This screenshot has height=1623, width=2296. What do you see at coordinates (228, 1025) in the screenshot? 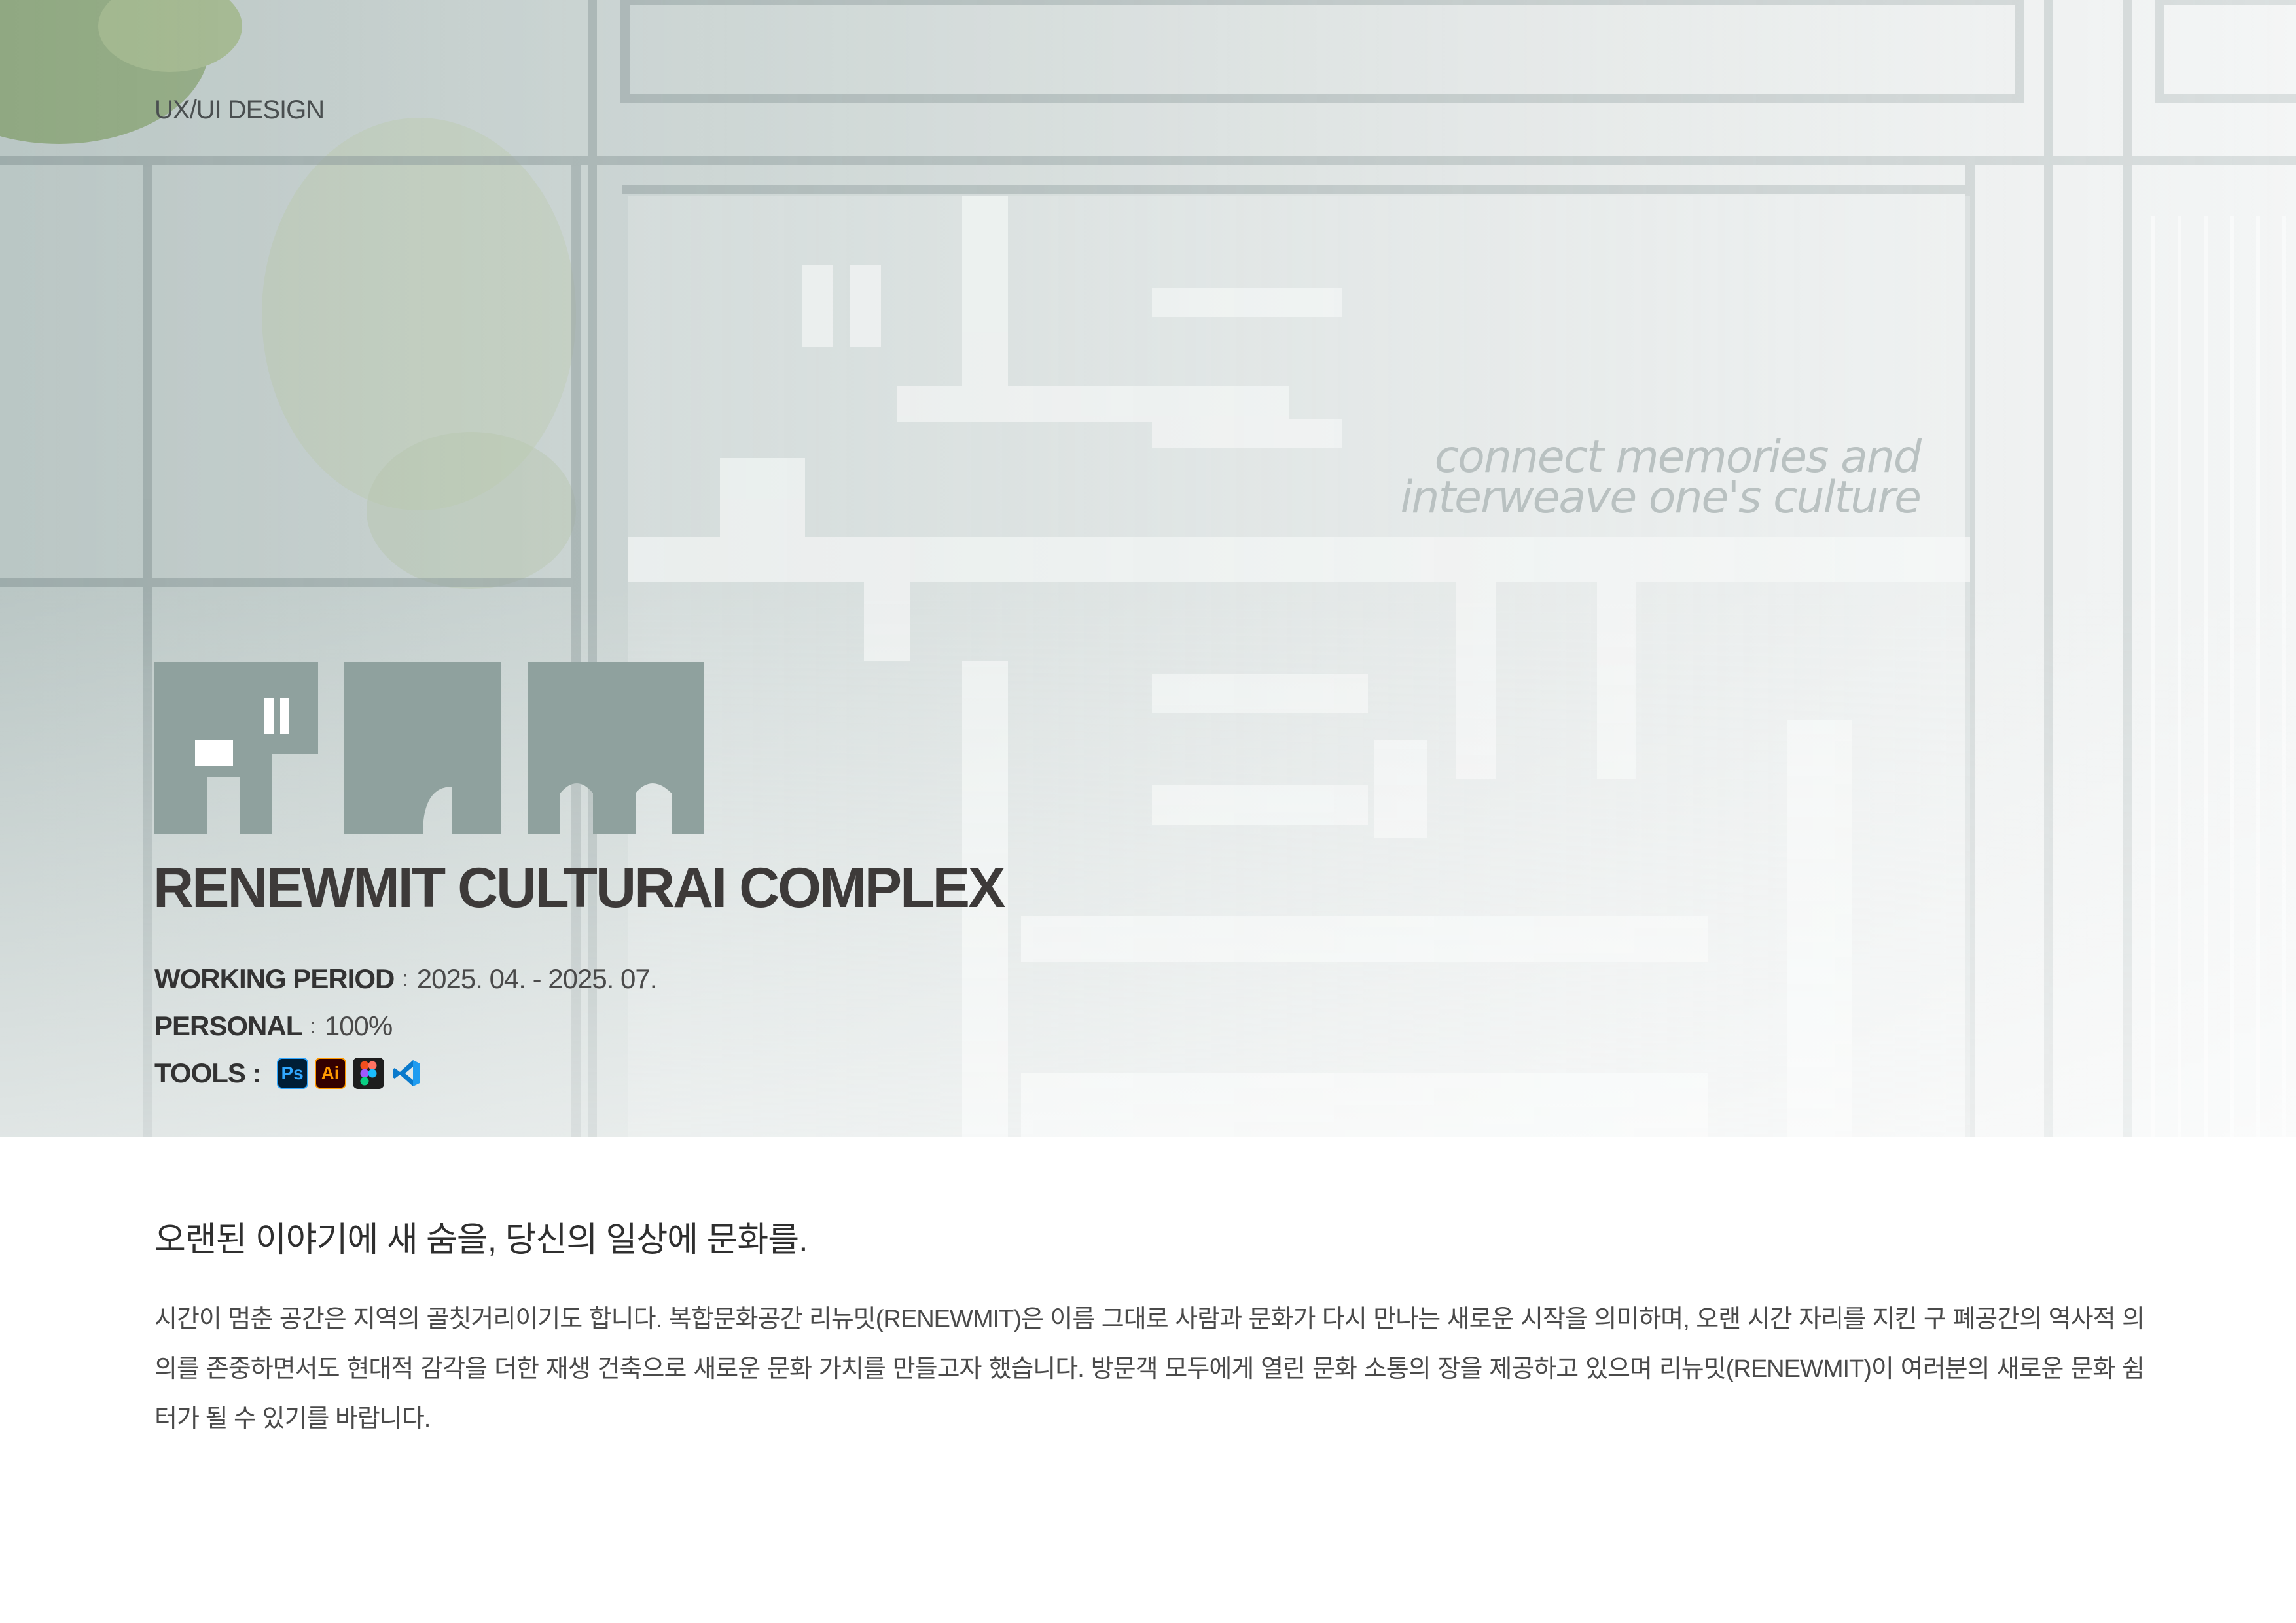
I see `personal-label: PERSONAL` at bounding box center [228, 1025].